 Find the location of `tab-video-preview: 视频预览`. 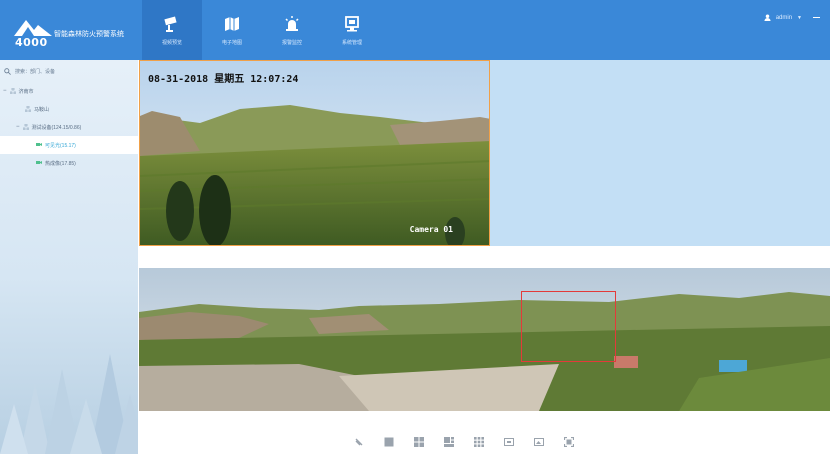

tab-video-preview: 视频预览 is located at coordinates (172, 30).